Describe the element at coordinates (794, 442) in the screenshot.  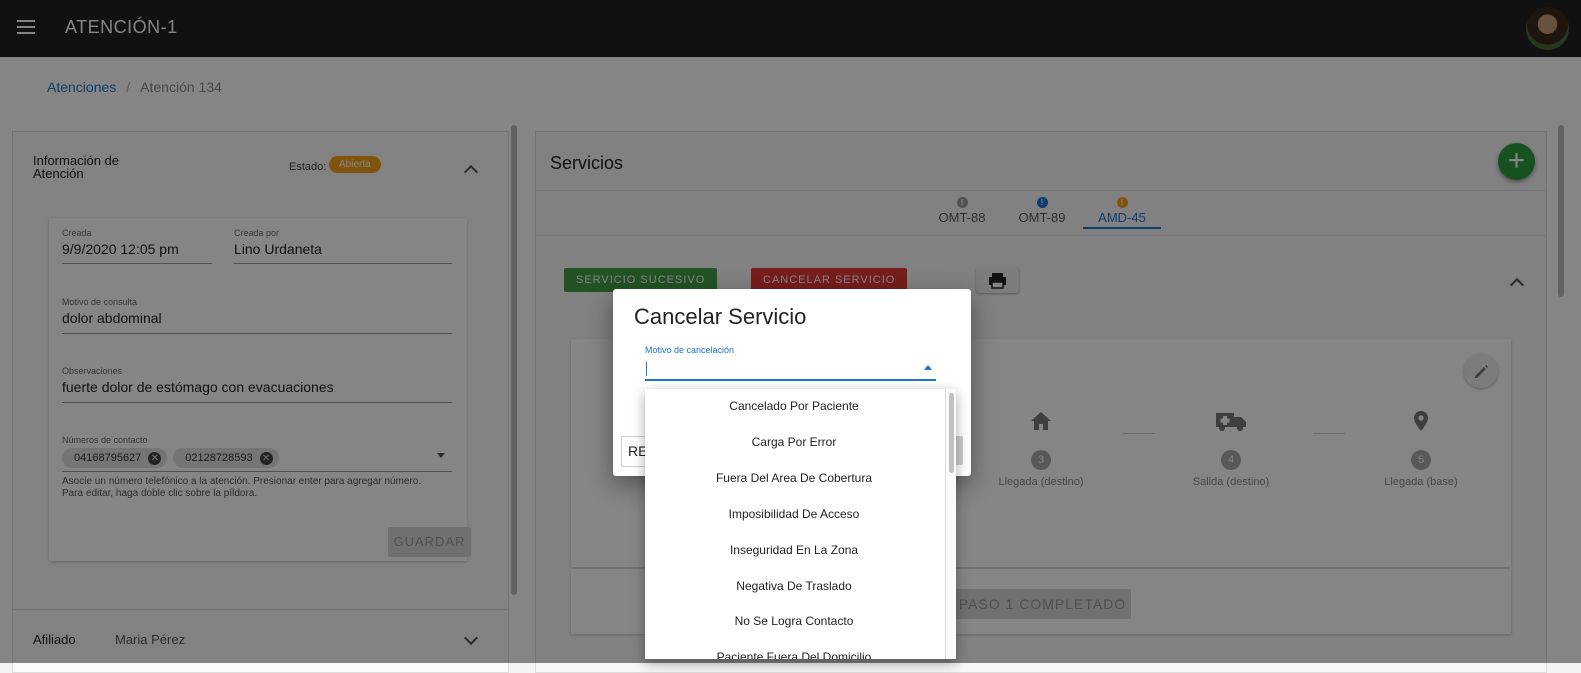
I see `option-item: Carga Por Error` at that location.